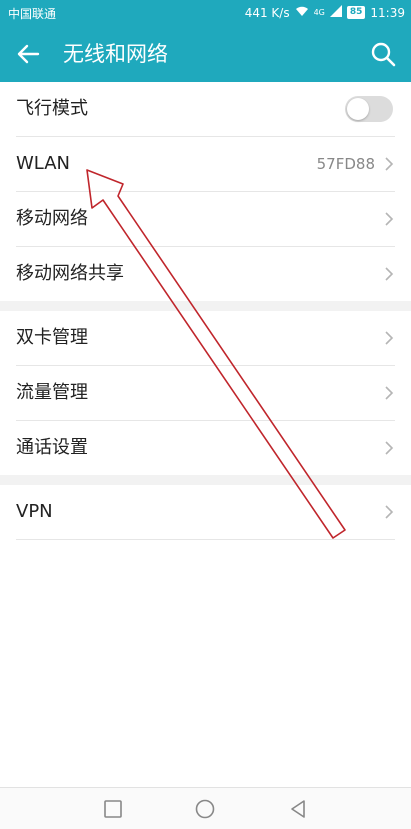  I want to click on nav-back-button, so click(298, 809).